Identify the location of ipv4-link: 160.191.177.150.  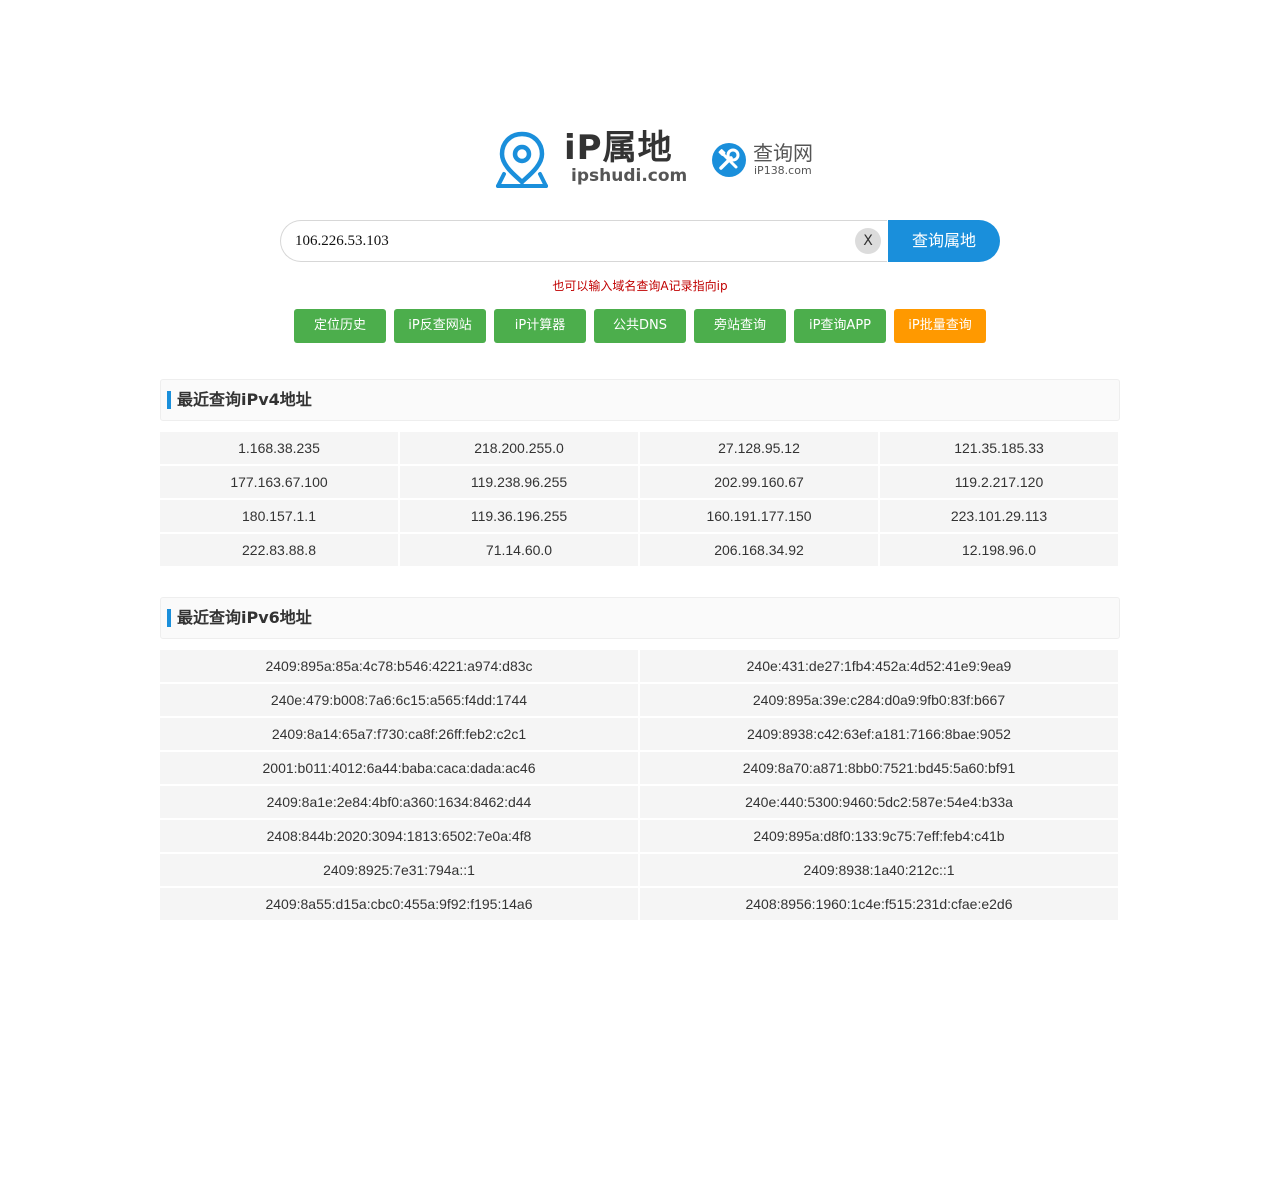
(759, 516).